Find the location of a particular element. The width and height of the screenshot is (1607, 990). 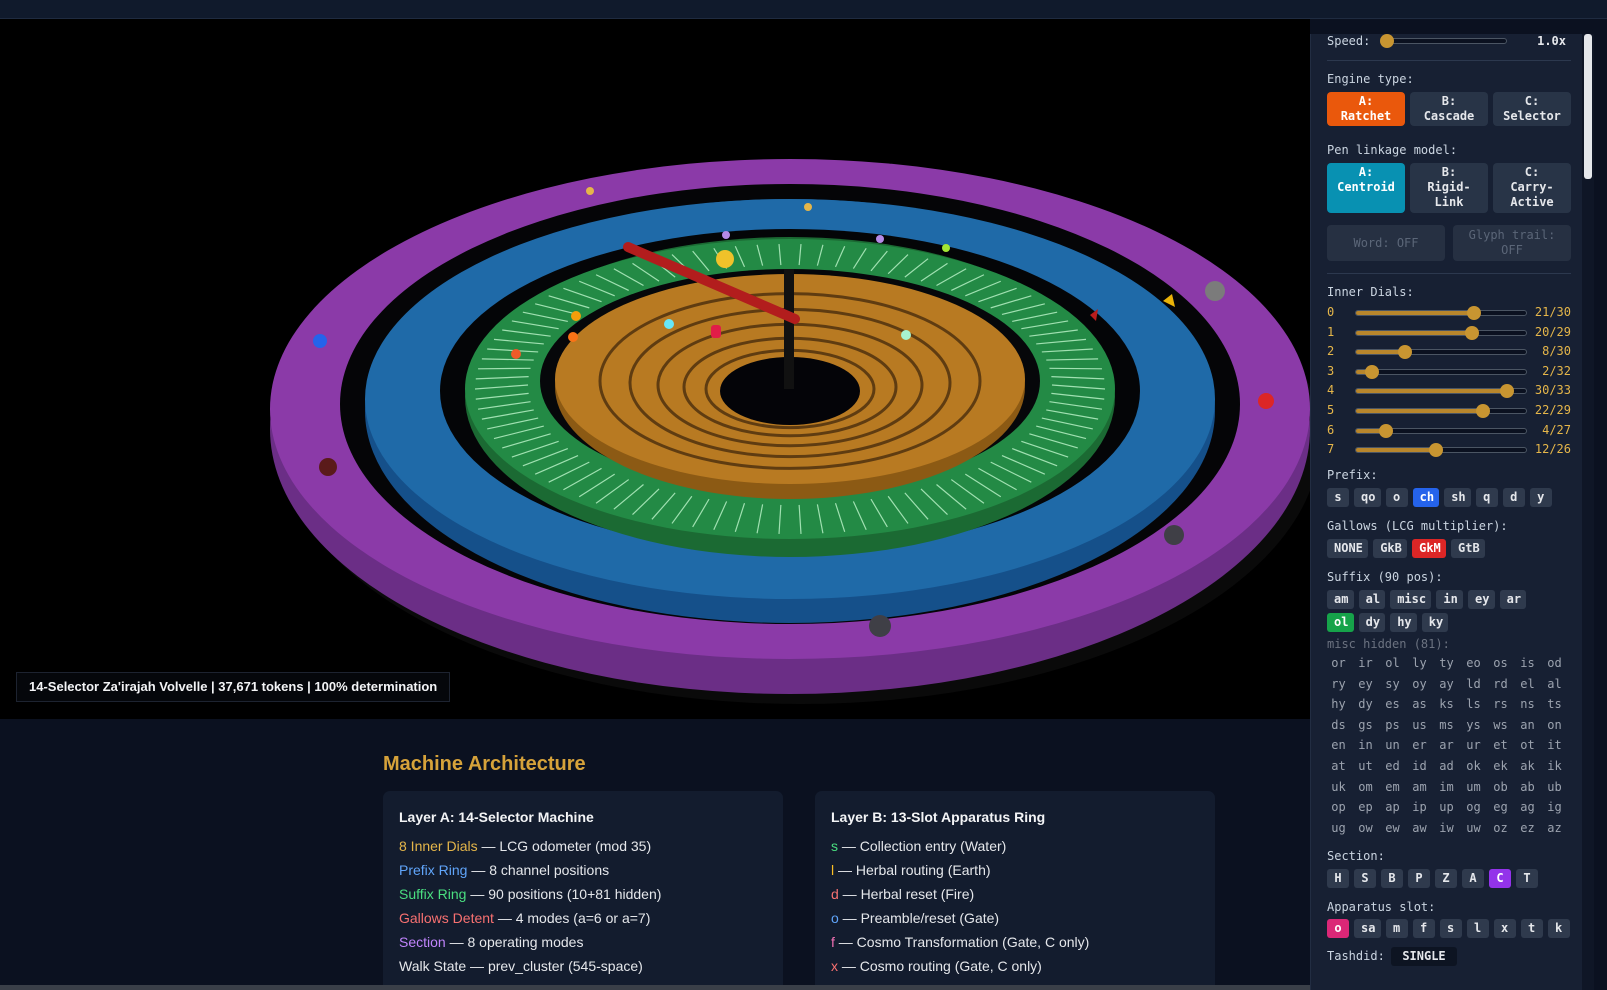

suffix-chip: misc is located at coordinates (1411, 599).